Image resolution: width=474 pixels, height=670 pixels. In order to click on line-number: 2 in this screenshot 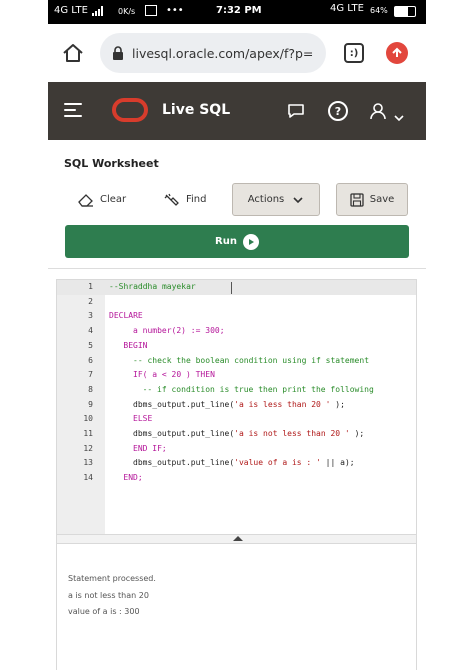, I will do `click(90, 301)`.